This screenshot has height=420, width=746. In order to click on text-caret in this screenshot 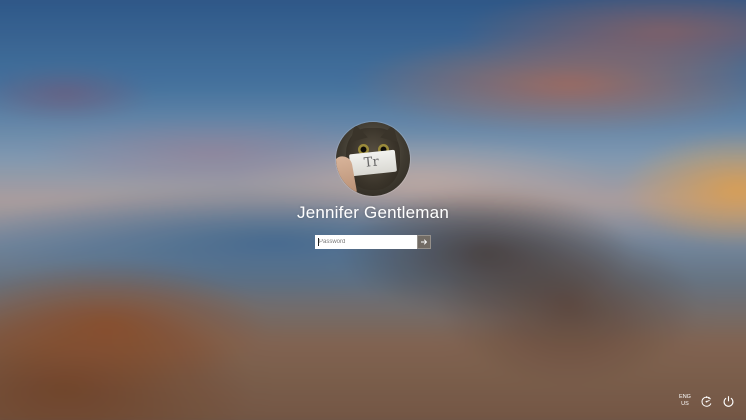, I will do `click(318, 242)`.